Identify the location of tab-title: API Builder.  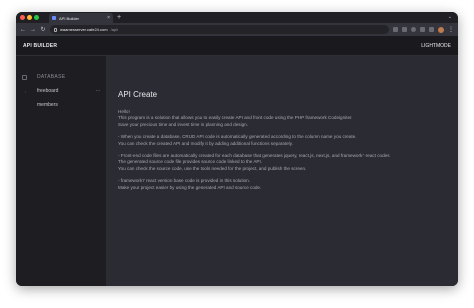
(69, 18).